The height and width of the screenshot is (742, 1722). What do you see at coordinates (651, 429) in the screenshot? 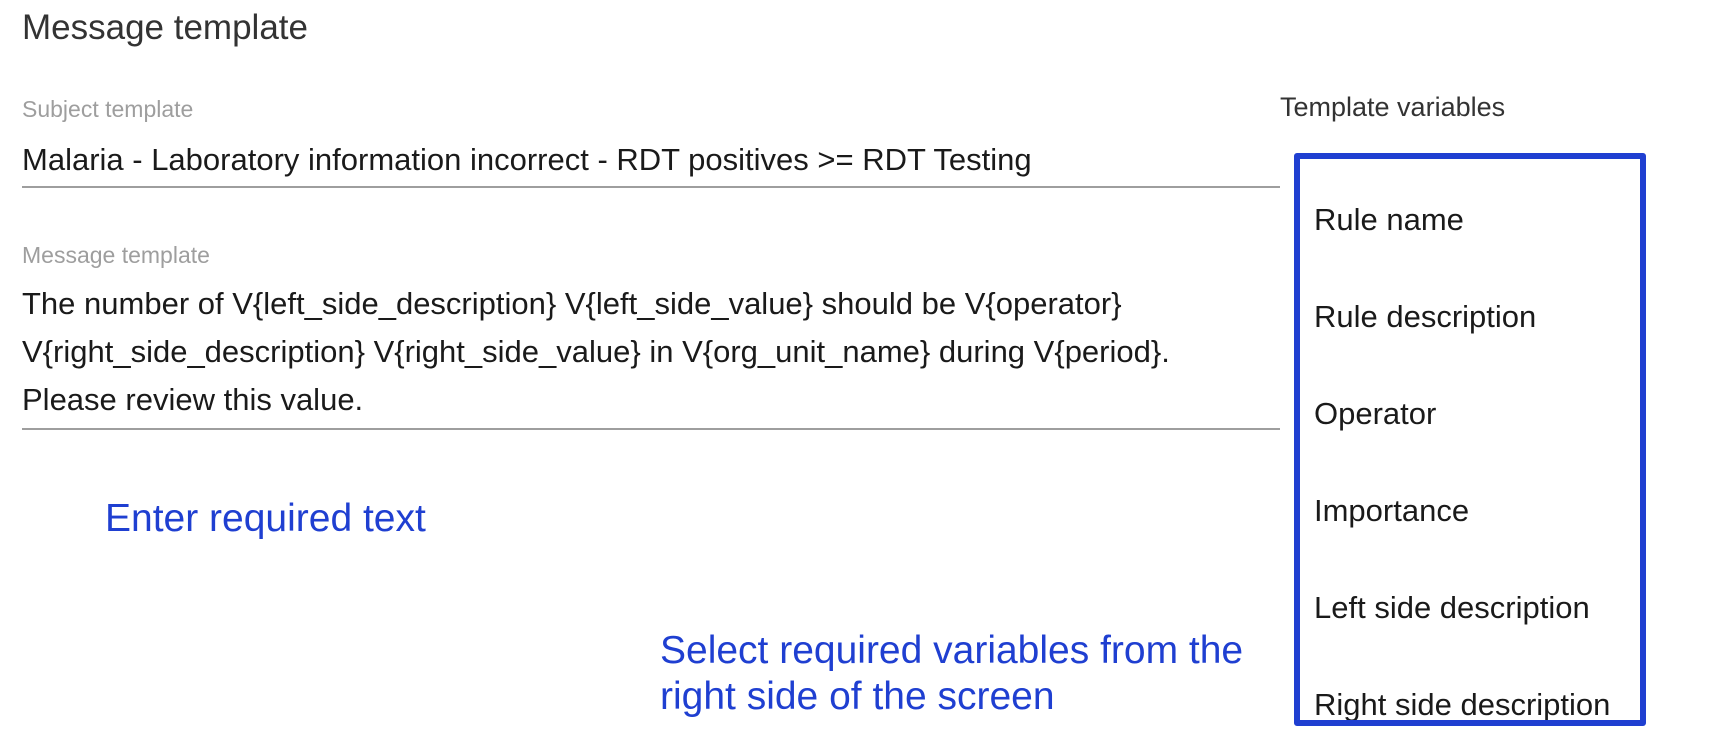
I see `message-template-underline` at bounding box center [651, 429].